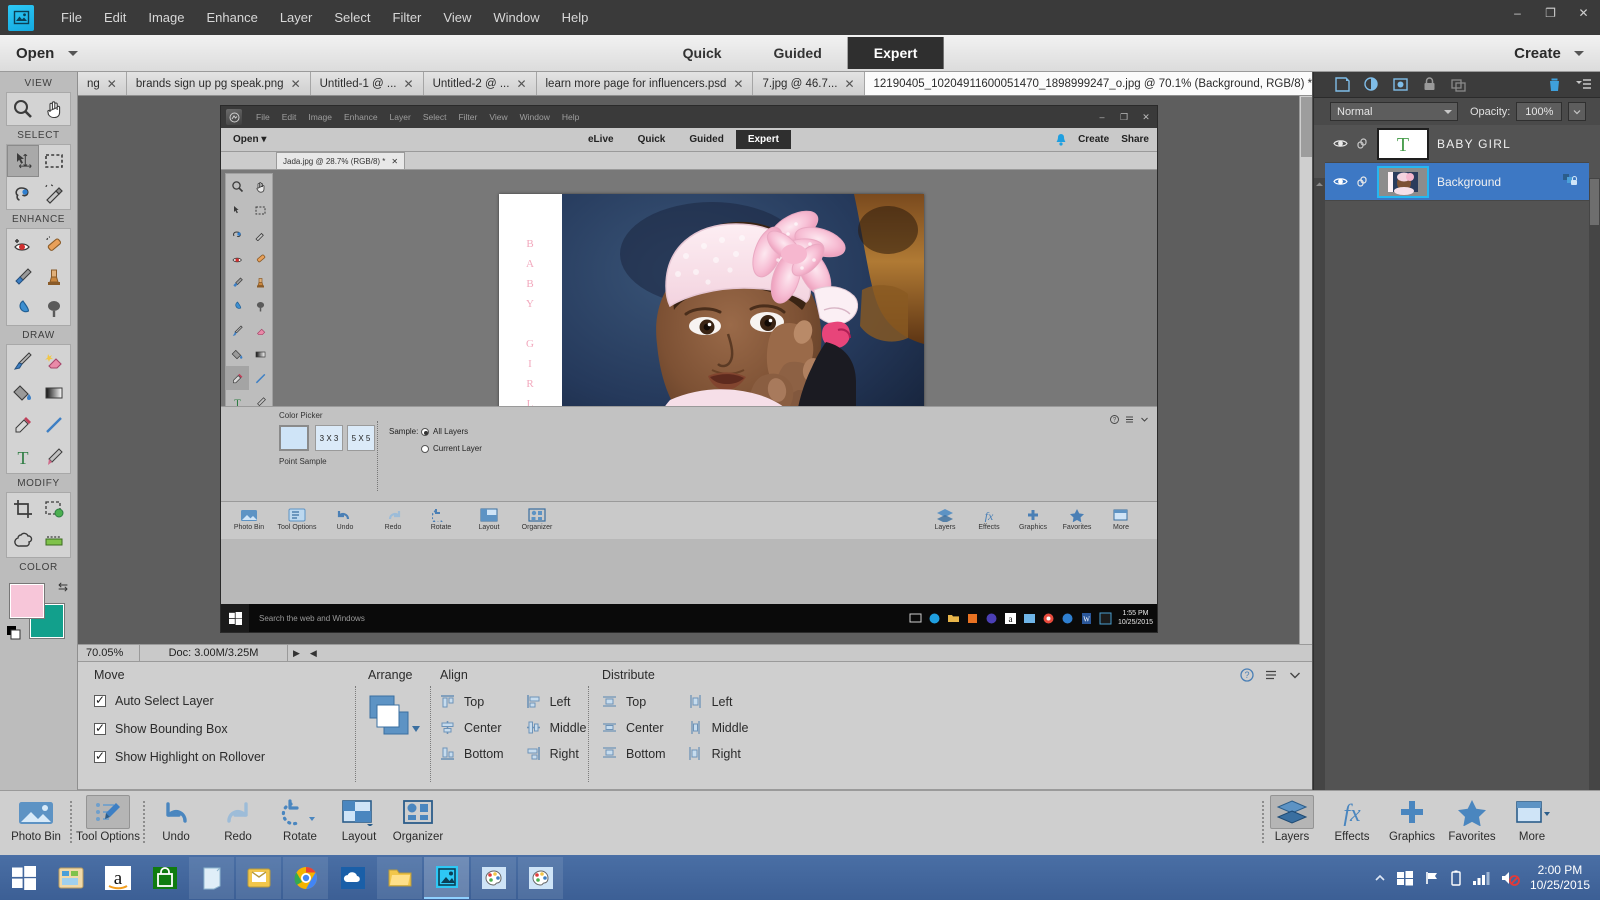  Describe the element at coordinates (556, 753) in the screenshot. I see `align-right-button: Right` at that location.